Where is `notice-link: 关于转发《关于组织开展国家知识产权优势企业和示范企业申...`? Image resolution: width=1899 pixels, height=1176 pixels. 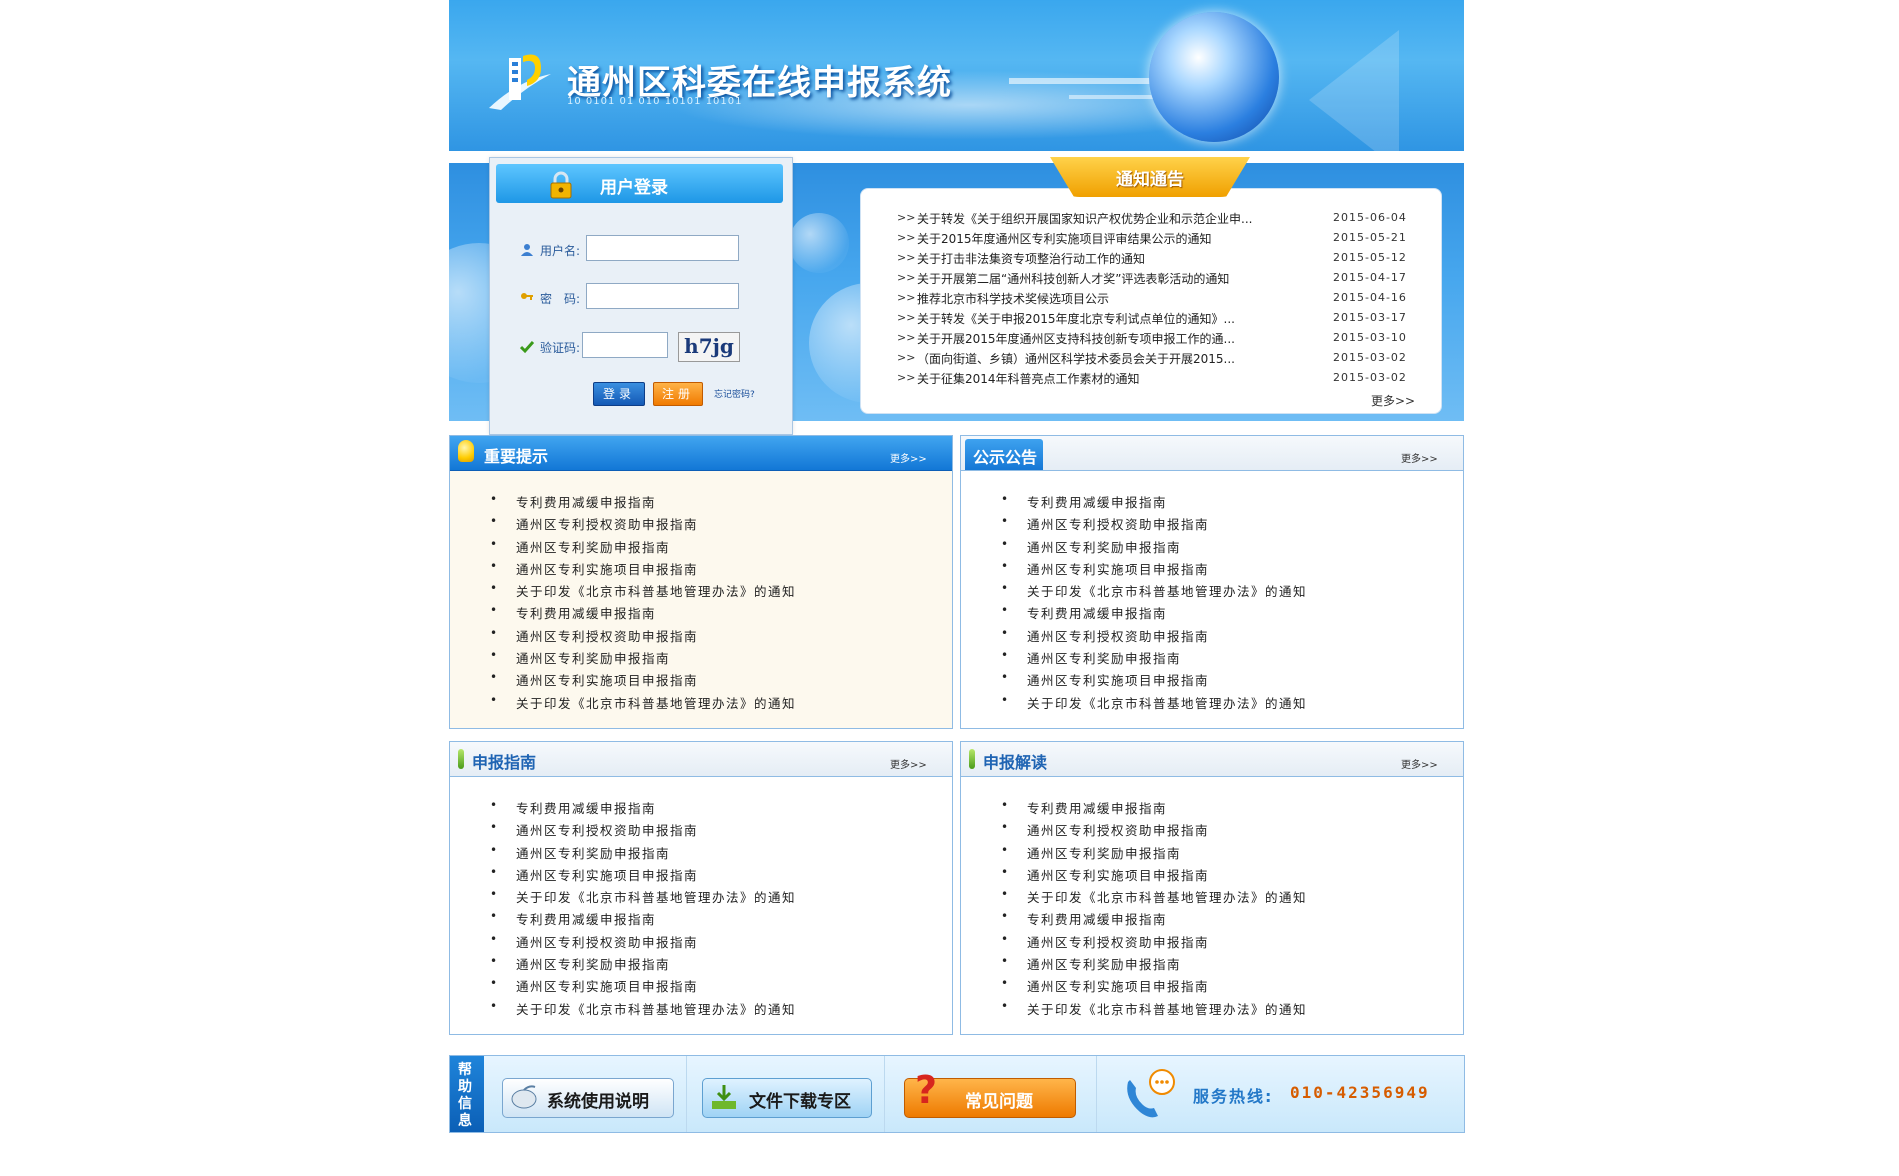 notice-link: 关于转发《关于组织开展国家知识产权优势企业和示范企业申... is located at coordinates (1084, 218).